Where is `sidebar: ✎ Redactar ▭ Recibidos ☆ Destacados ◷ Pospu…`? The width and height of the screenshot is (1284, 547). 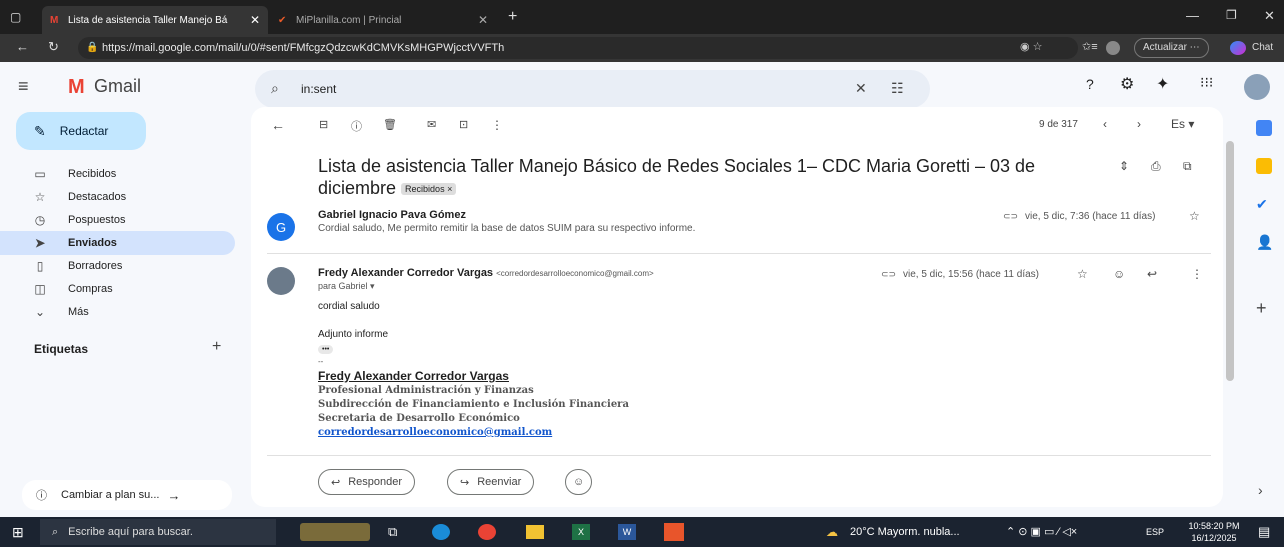
sidebar: ✎ Redactar ▭ Recibidos ☆ Destacados ◷ Pospu… is located at coordinates (125, 314).